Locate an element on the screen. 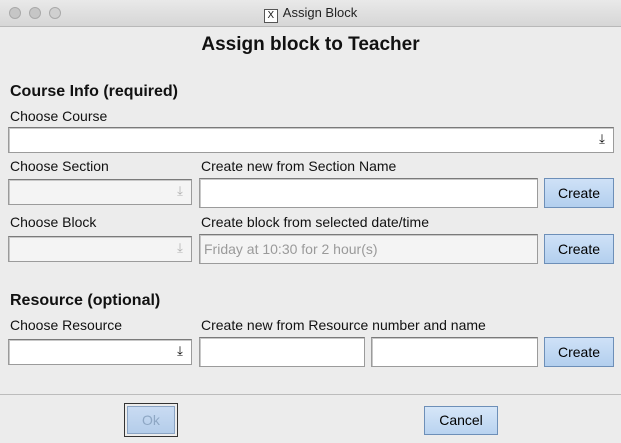  footer-divider is located at coordinates (310, 394).